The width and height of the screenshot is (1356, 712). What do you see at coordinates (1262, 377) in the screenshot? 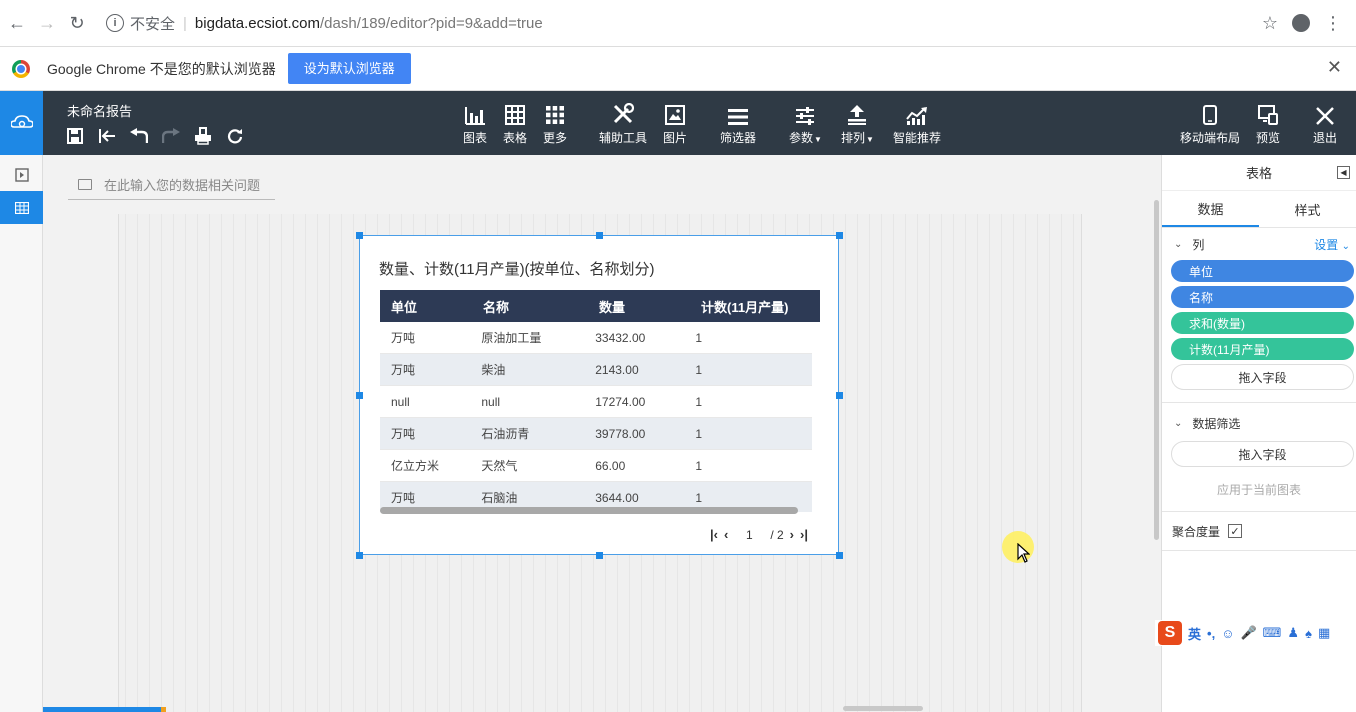
I see `drop-field-zone: 拖入字段` at bounding box center [1262, 377].